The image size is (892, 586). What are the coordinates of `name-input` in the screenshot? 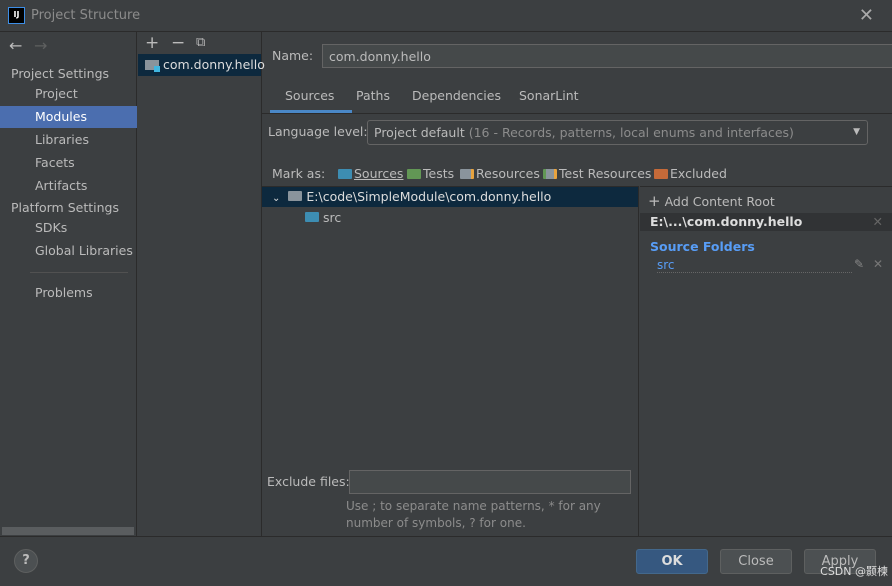 It's located at (607, 56).